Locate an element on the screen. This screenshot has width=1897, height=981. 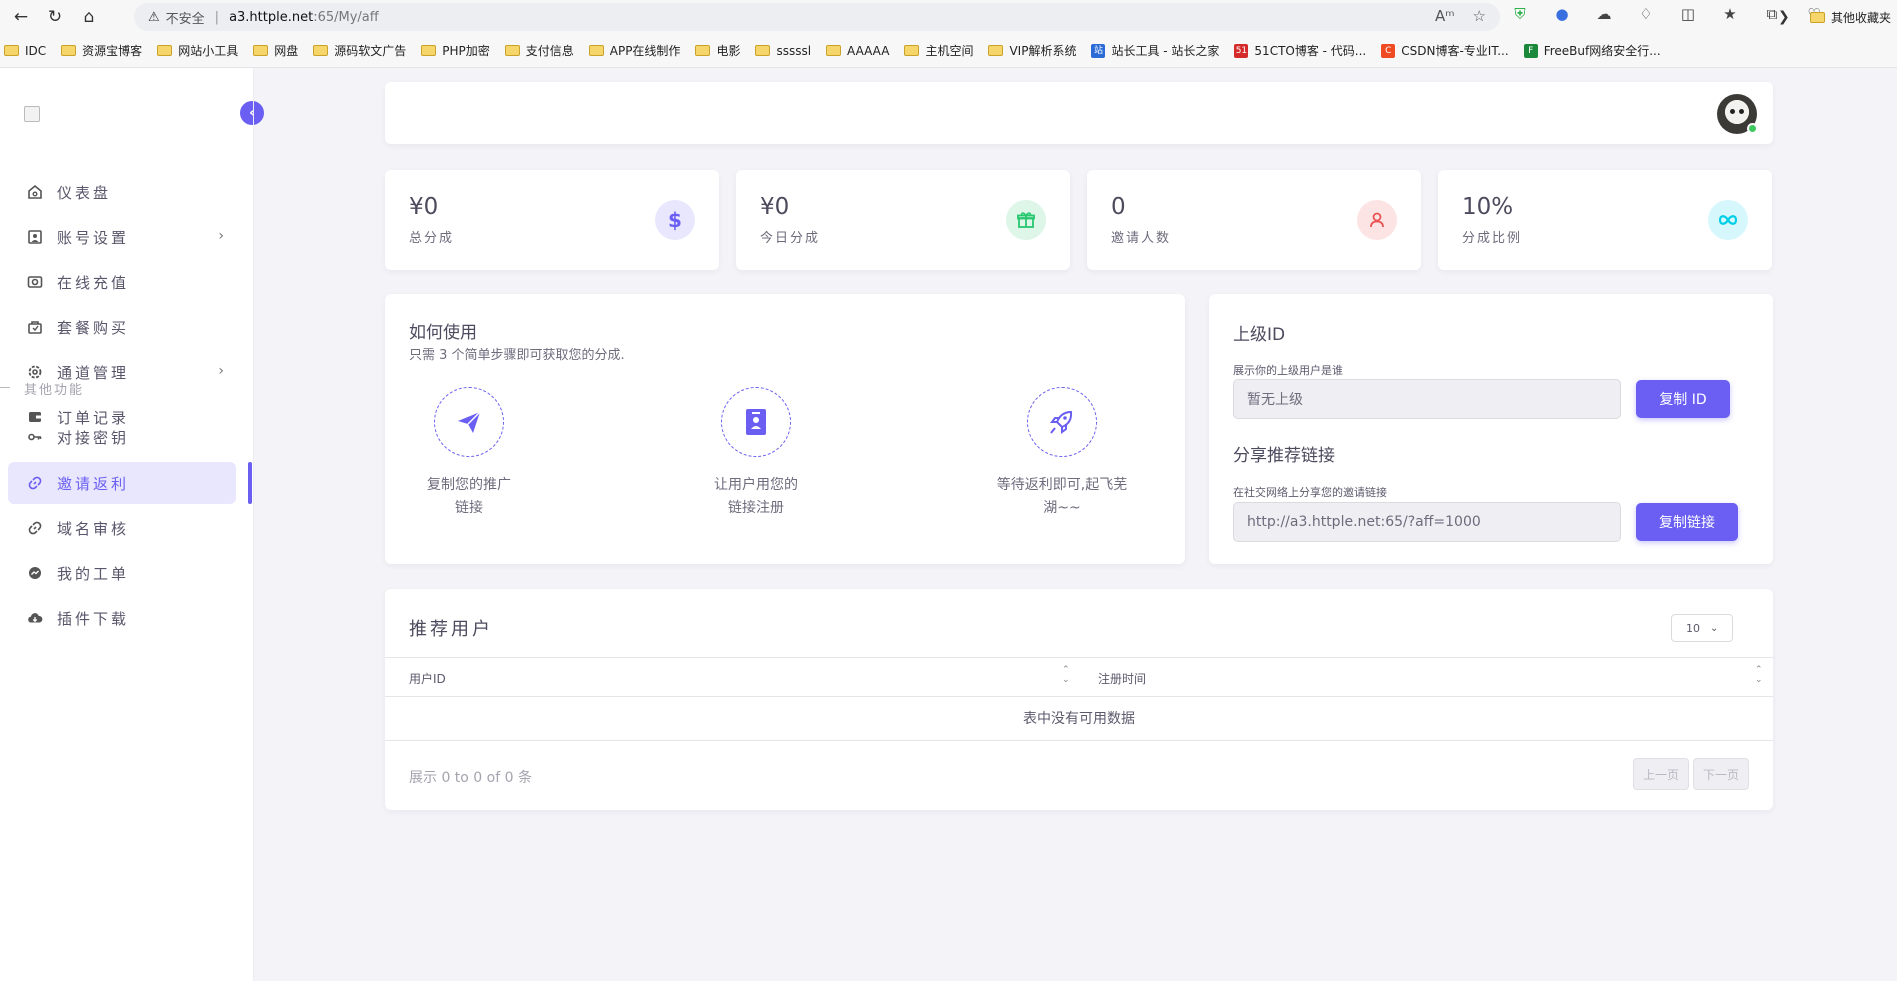
bookmark-item: 网盘 is located at coordinates (275, 50).